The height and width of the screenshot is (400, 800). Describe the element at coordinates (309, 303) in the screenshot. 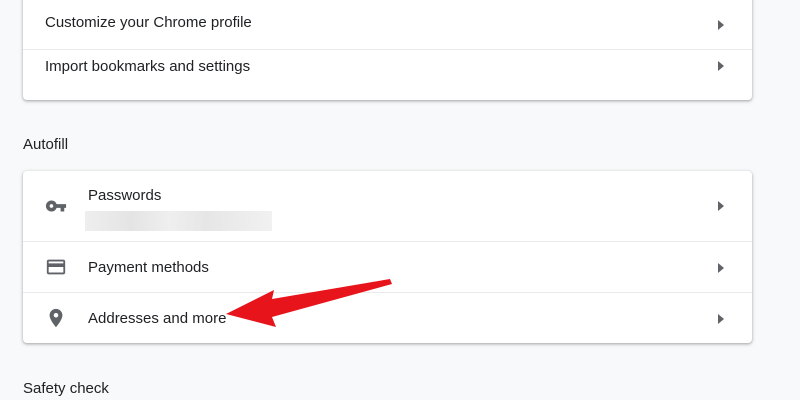

I see `annotation-arrow-icon` at that location.